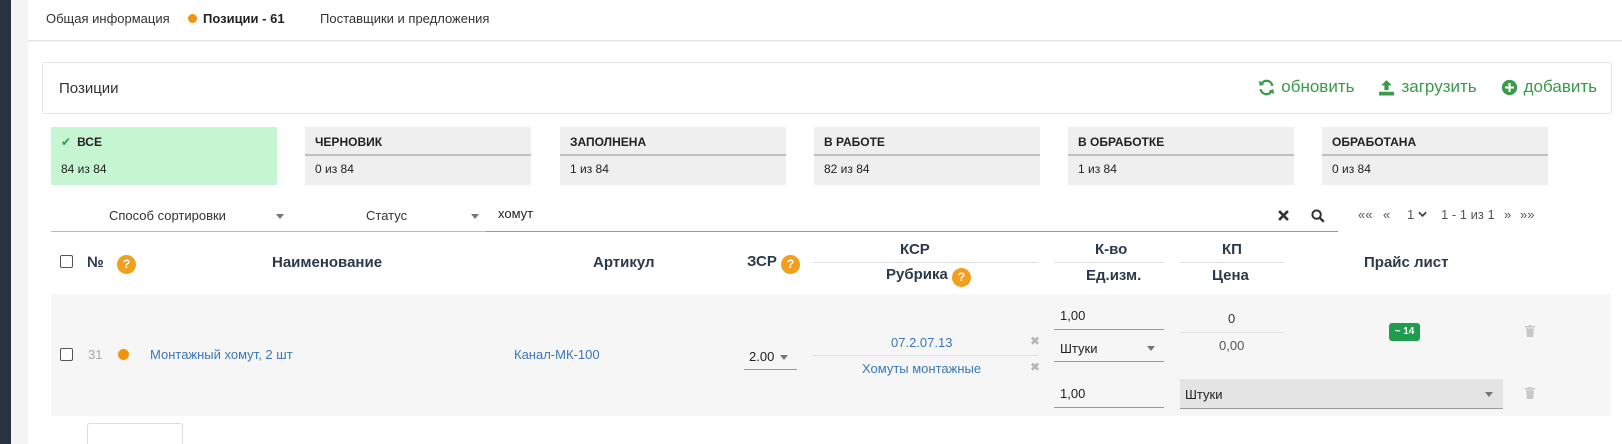 Image resolution: width=1622 pixels, height=444 pixels. What do you see at coordinates (762, 261) in the screenshot?
I see `col-zsr-label: ЗСР` at bounding box center [762, 261].